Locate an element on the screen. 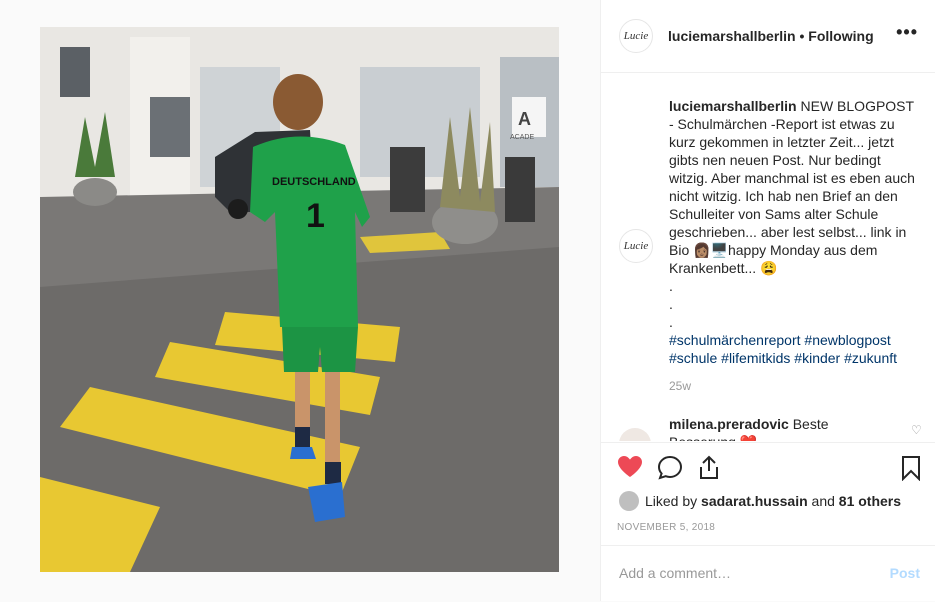  avatar-text: Lucie is located at coordinates (636, 36).